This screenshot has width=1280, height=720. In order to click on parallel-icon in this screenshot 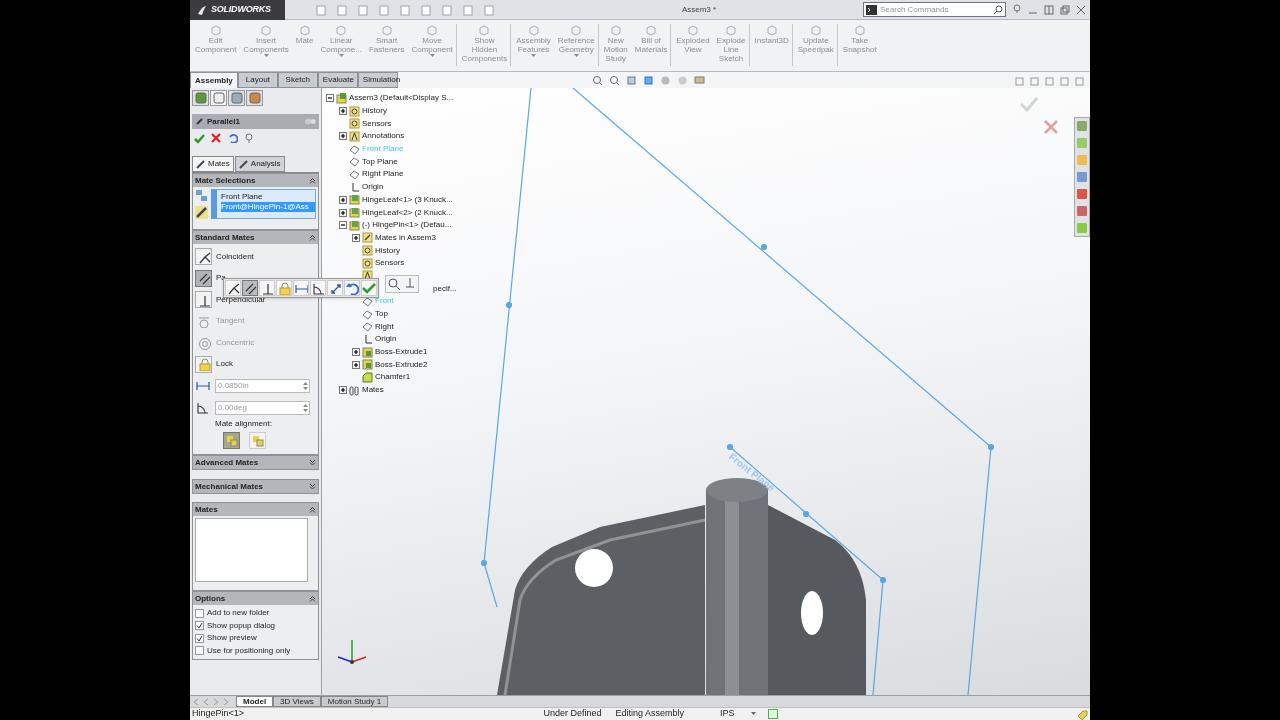, I will do `click(250, 288)`.